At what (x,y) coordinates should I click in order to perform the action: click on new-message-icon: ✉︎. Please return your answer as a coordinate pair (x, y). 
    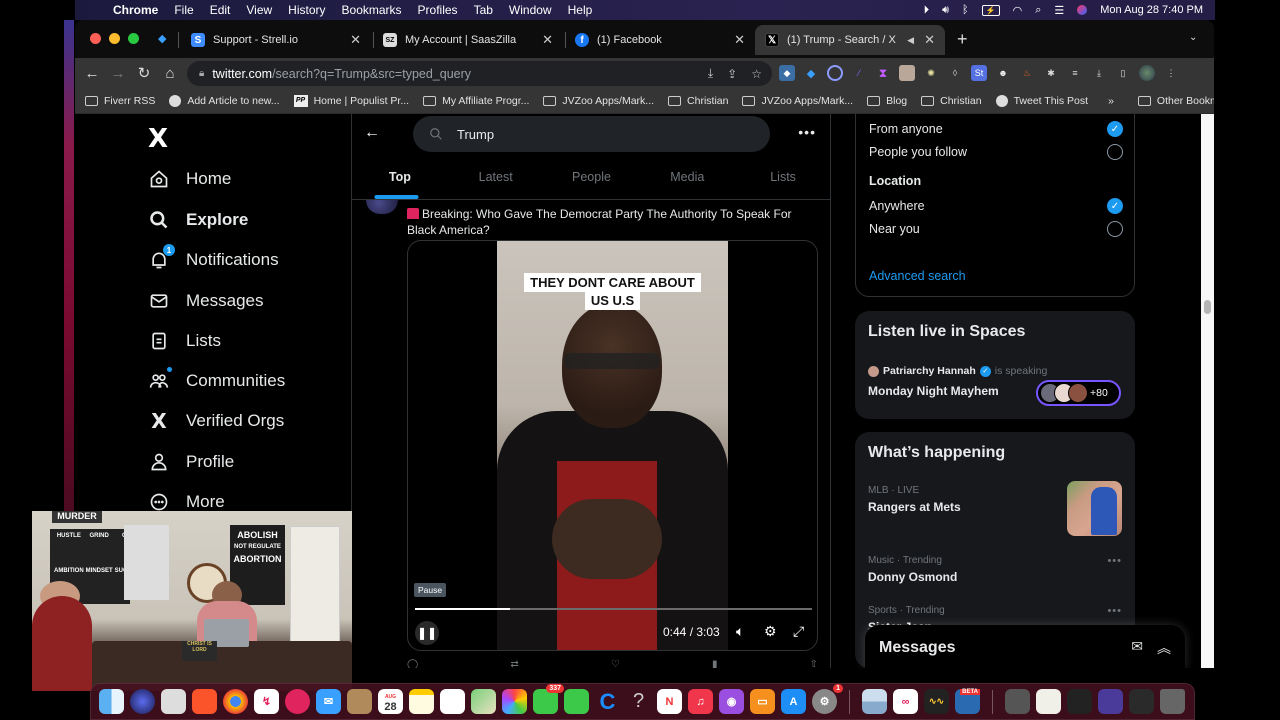
    Looking at the image, I should click on (1137, 648).